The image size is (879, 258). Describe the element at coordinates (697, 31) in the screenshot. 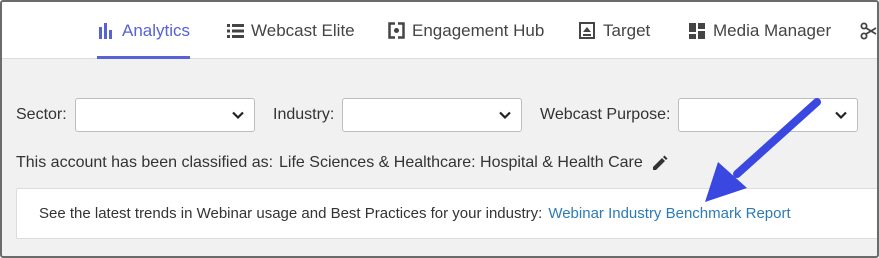

I see `grid-icon` at that location.